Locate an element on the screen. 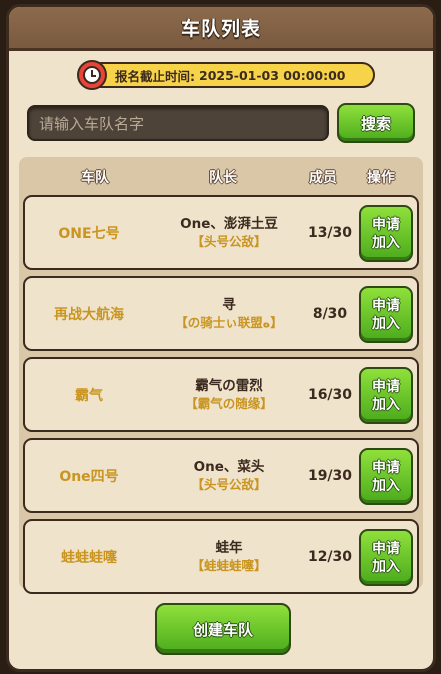 The height and width of the screenshot is (674, 441). leader-guild: 【蛙蛙蛙噻】 is located at coordinates (229, 565).